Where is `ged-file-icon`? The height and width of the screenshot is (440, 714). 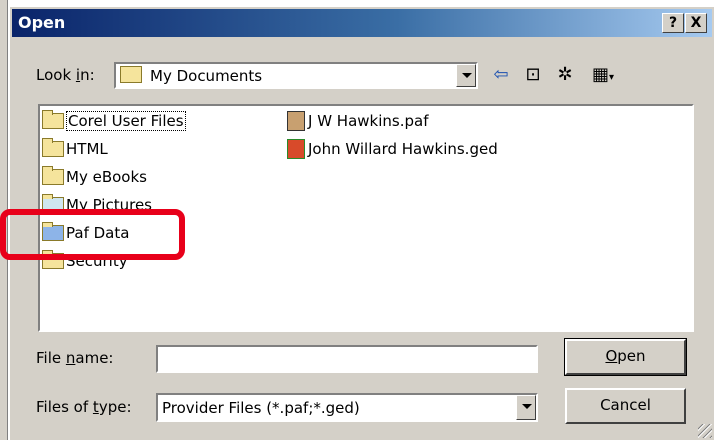 ged-file-icon is located at coordinates (296, 149).